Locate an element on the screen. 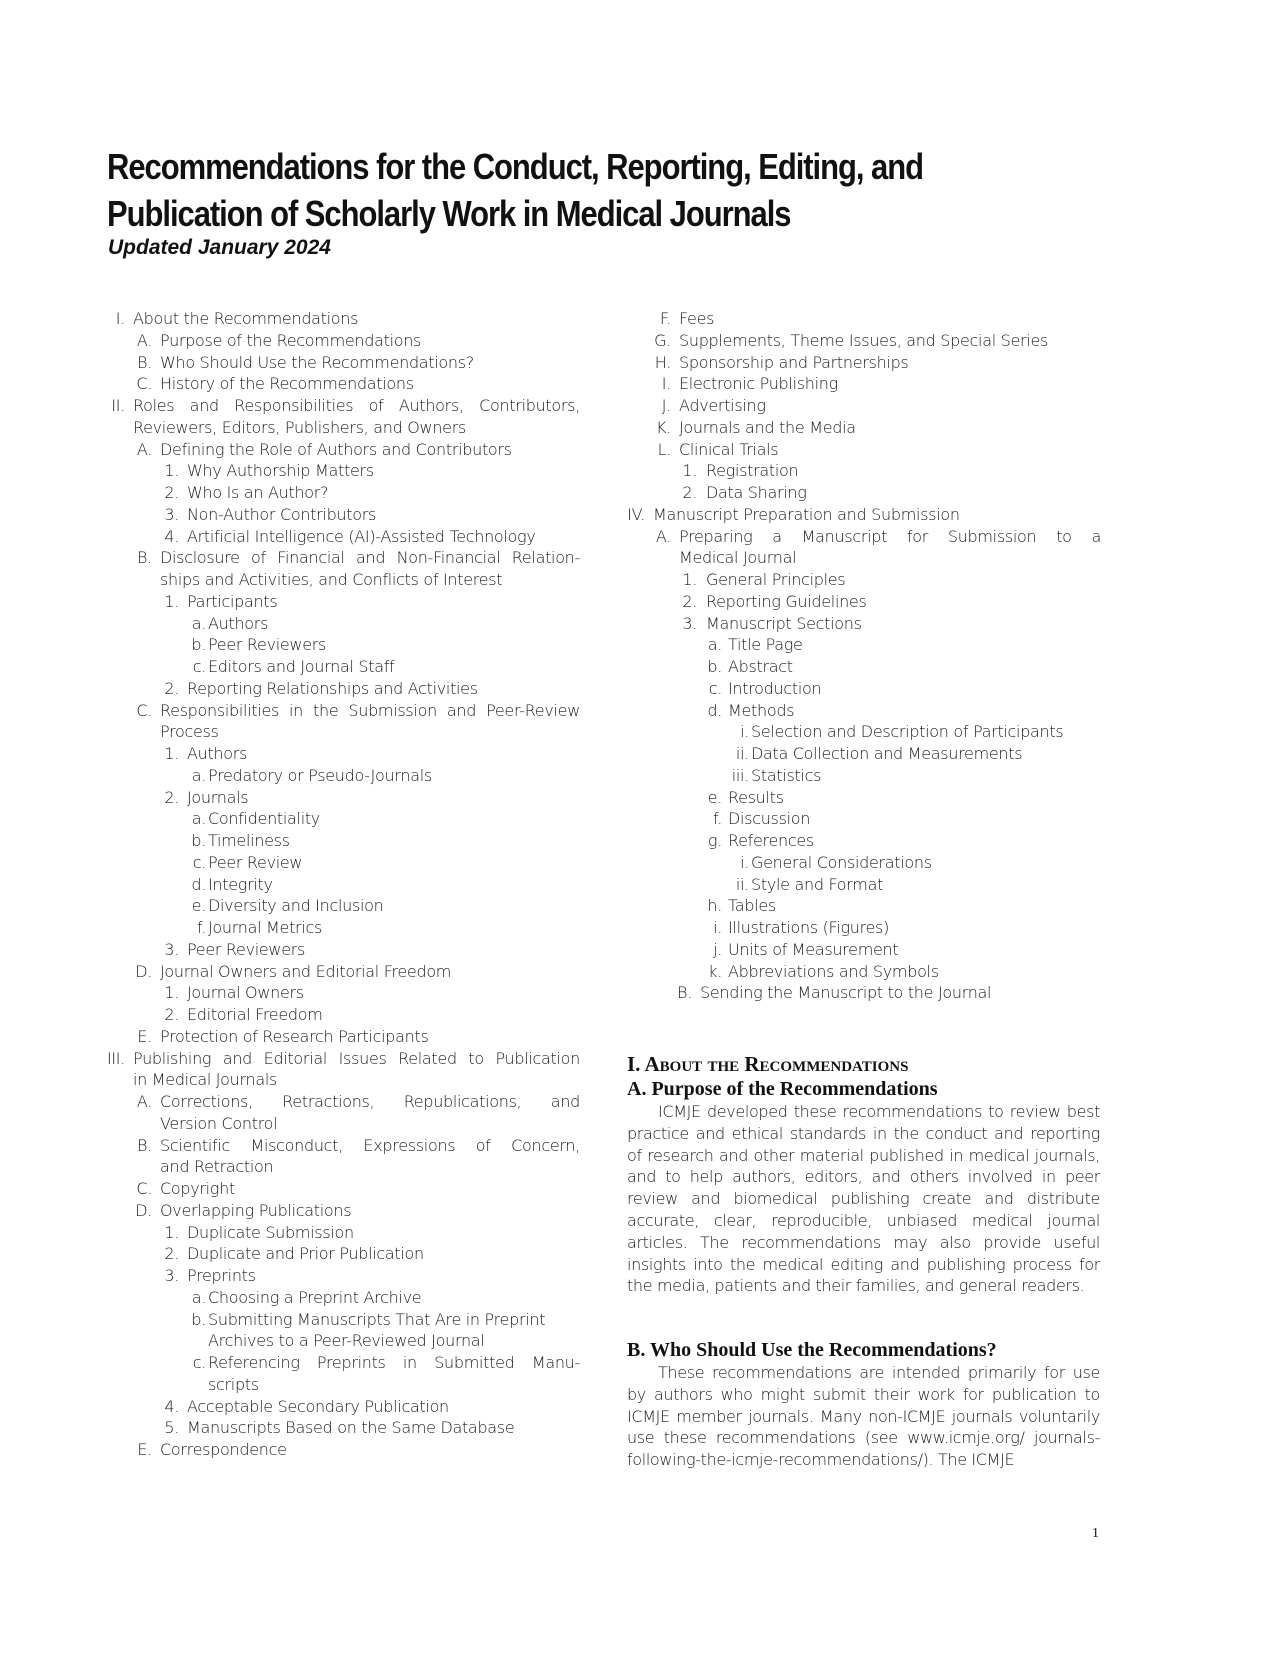 Image resolution: width=1275 pixels, height=1659 pixels. toc-label: Illustrations (Figures) is located at coordinates (809, 927).